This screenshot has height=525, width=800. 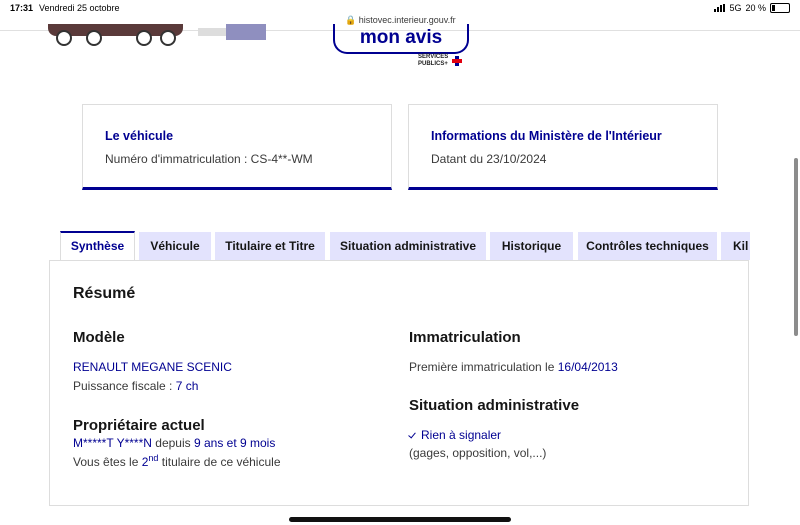 I want to click on fiscal-power: Puissance fiscale : 7 ch, so click(x=136, y=386).